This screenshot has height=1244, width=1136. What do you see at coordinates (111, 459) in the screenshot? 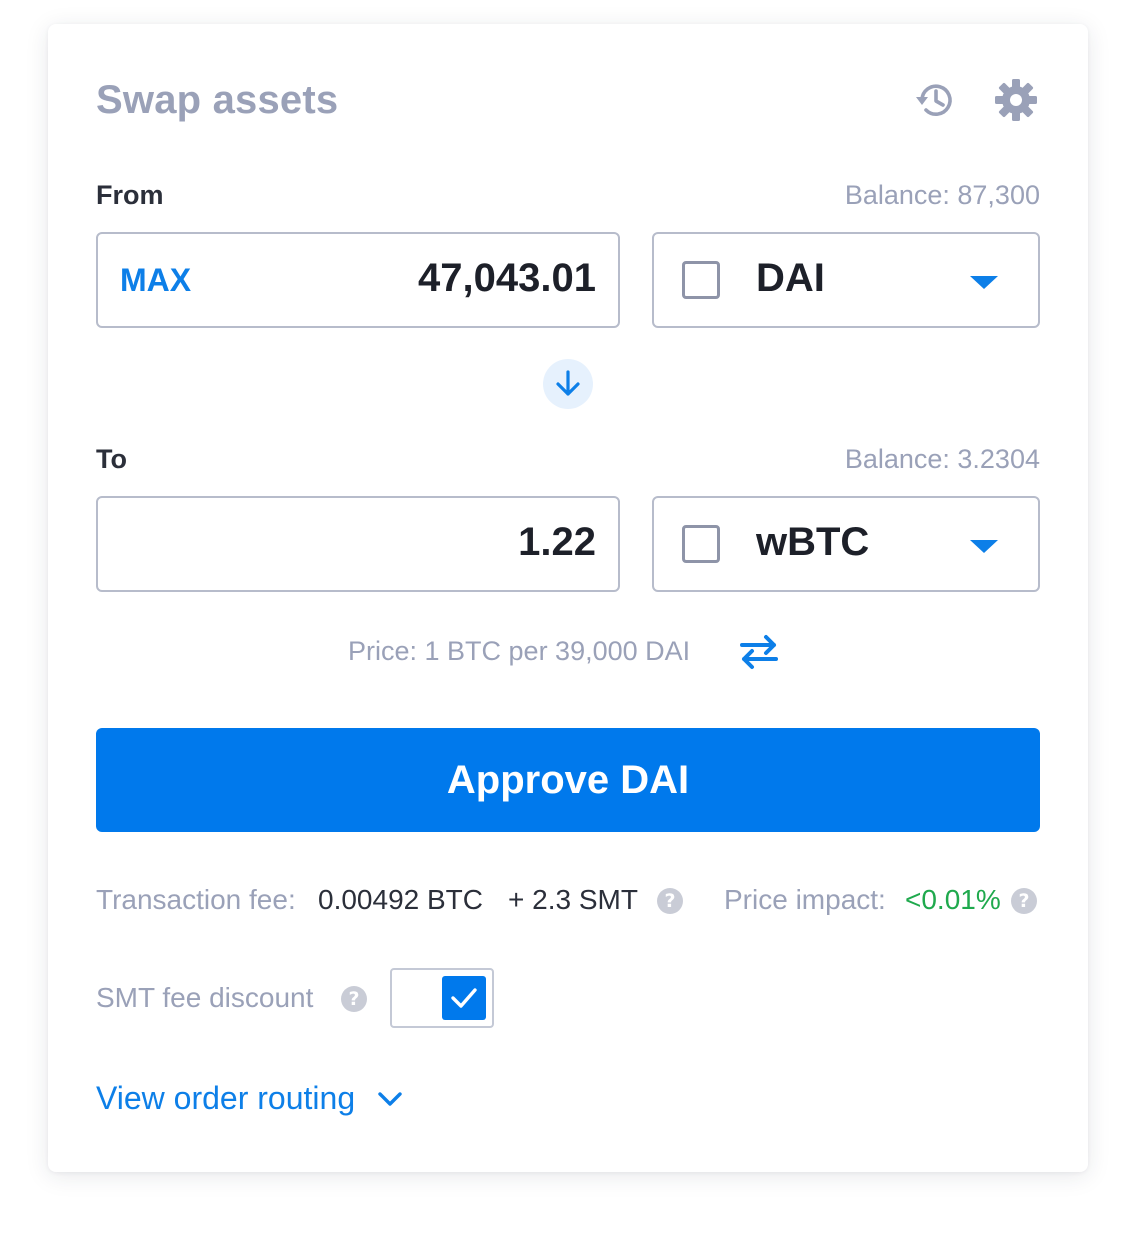
I see `to-label: To` at bounding box center [111, 459].